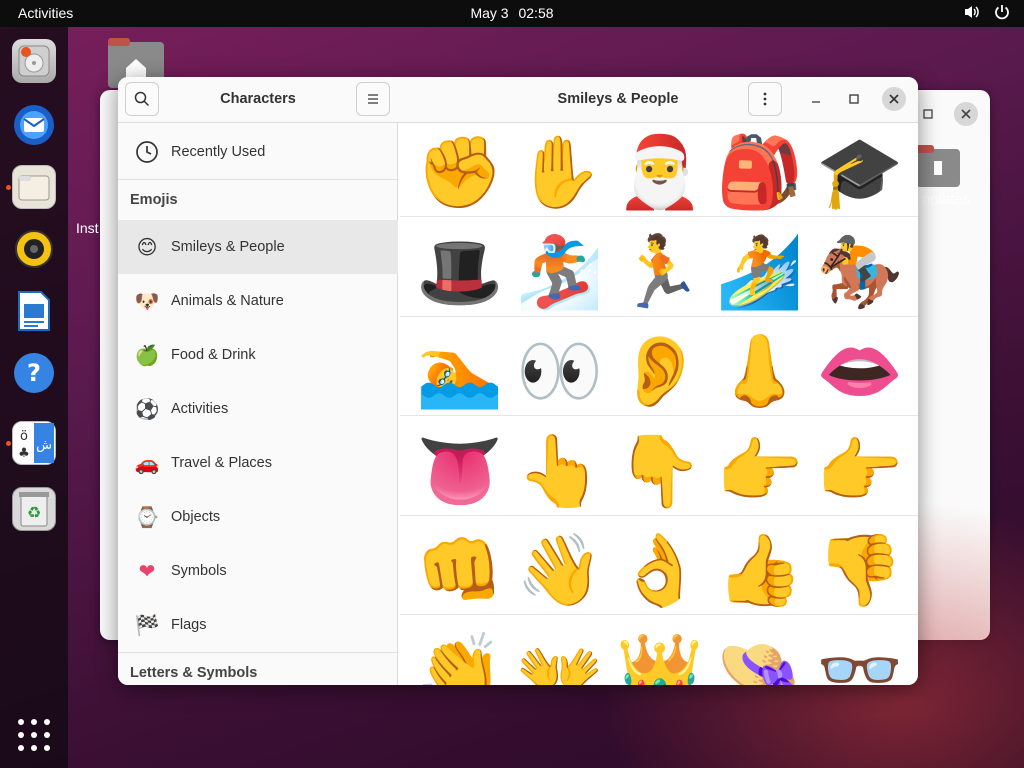 The width and height of the screenshot is (1024, 768). I want to click on dock-characters: ö ♣ ش, so click(31, 443).